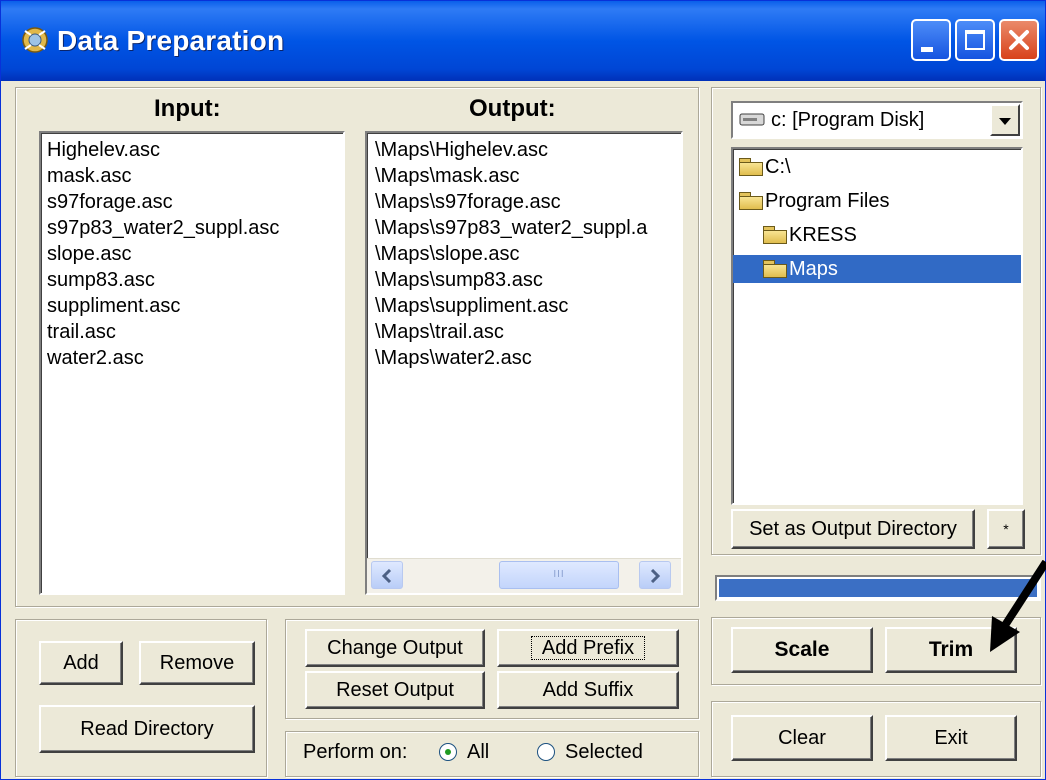 Image resolution: width=1046 pixels, height=780 pixels. I want to click on drive-label: c: [Program Disk], so click(848, 120).